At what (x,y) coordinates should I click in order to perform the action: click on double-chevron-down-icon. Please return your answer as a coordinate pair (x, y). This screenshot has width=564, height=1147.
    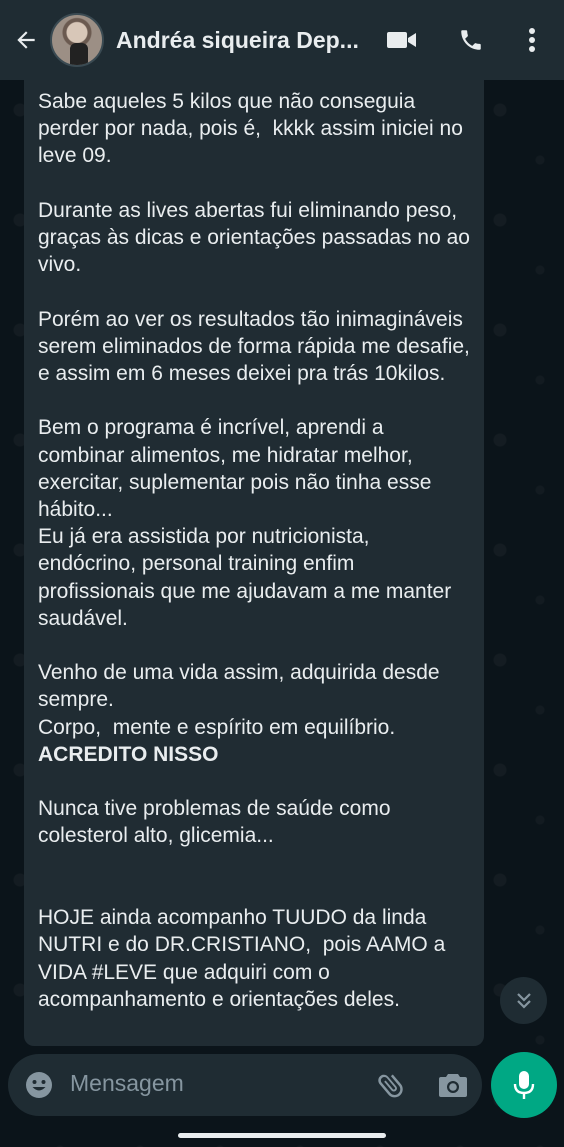
    Looking at the image, I should click on (523, 1000).